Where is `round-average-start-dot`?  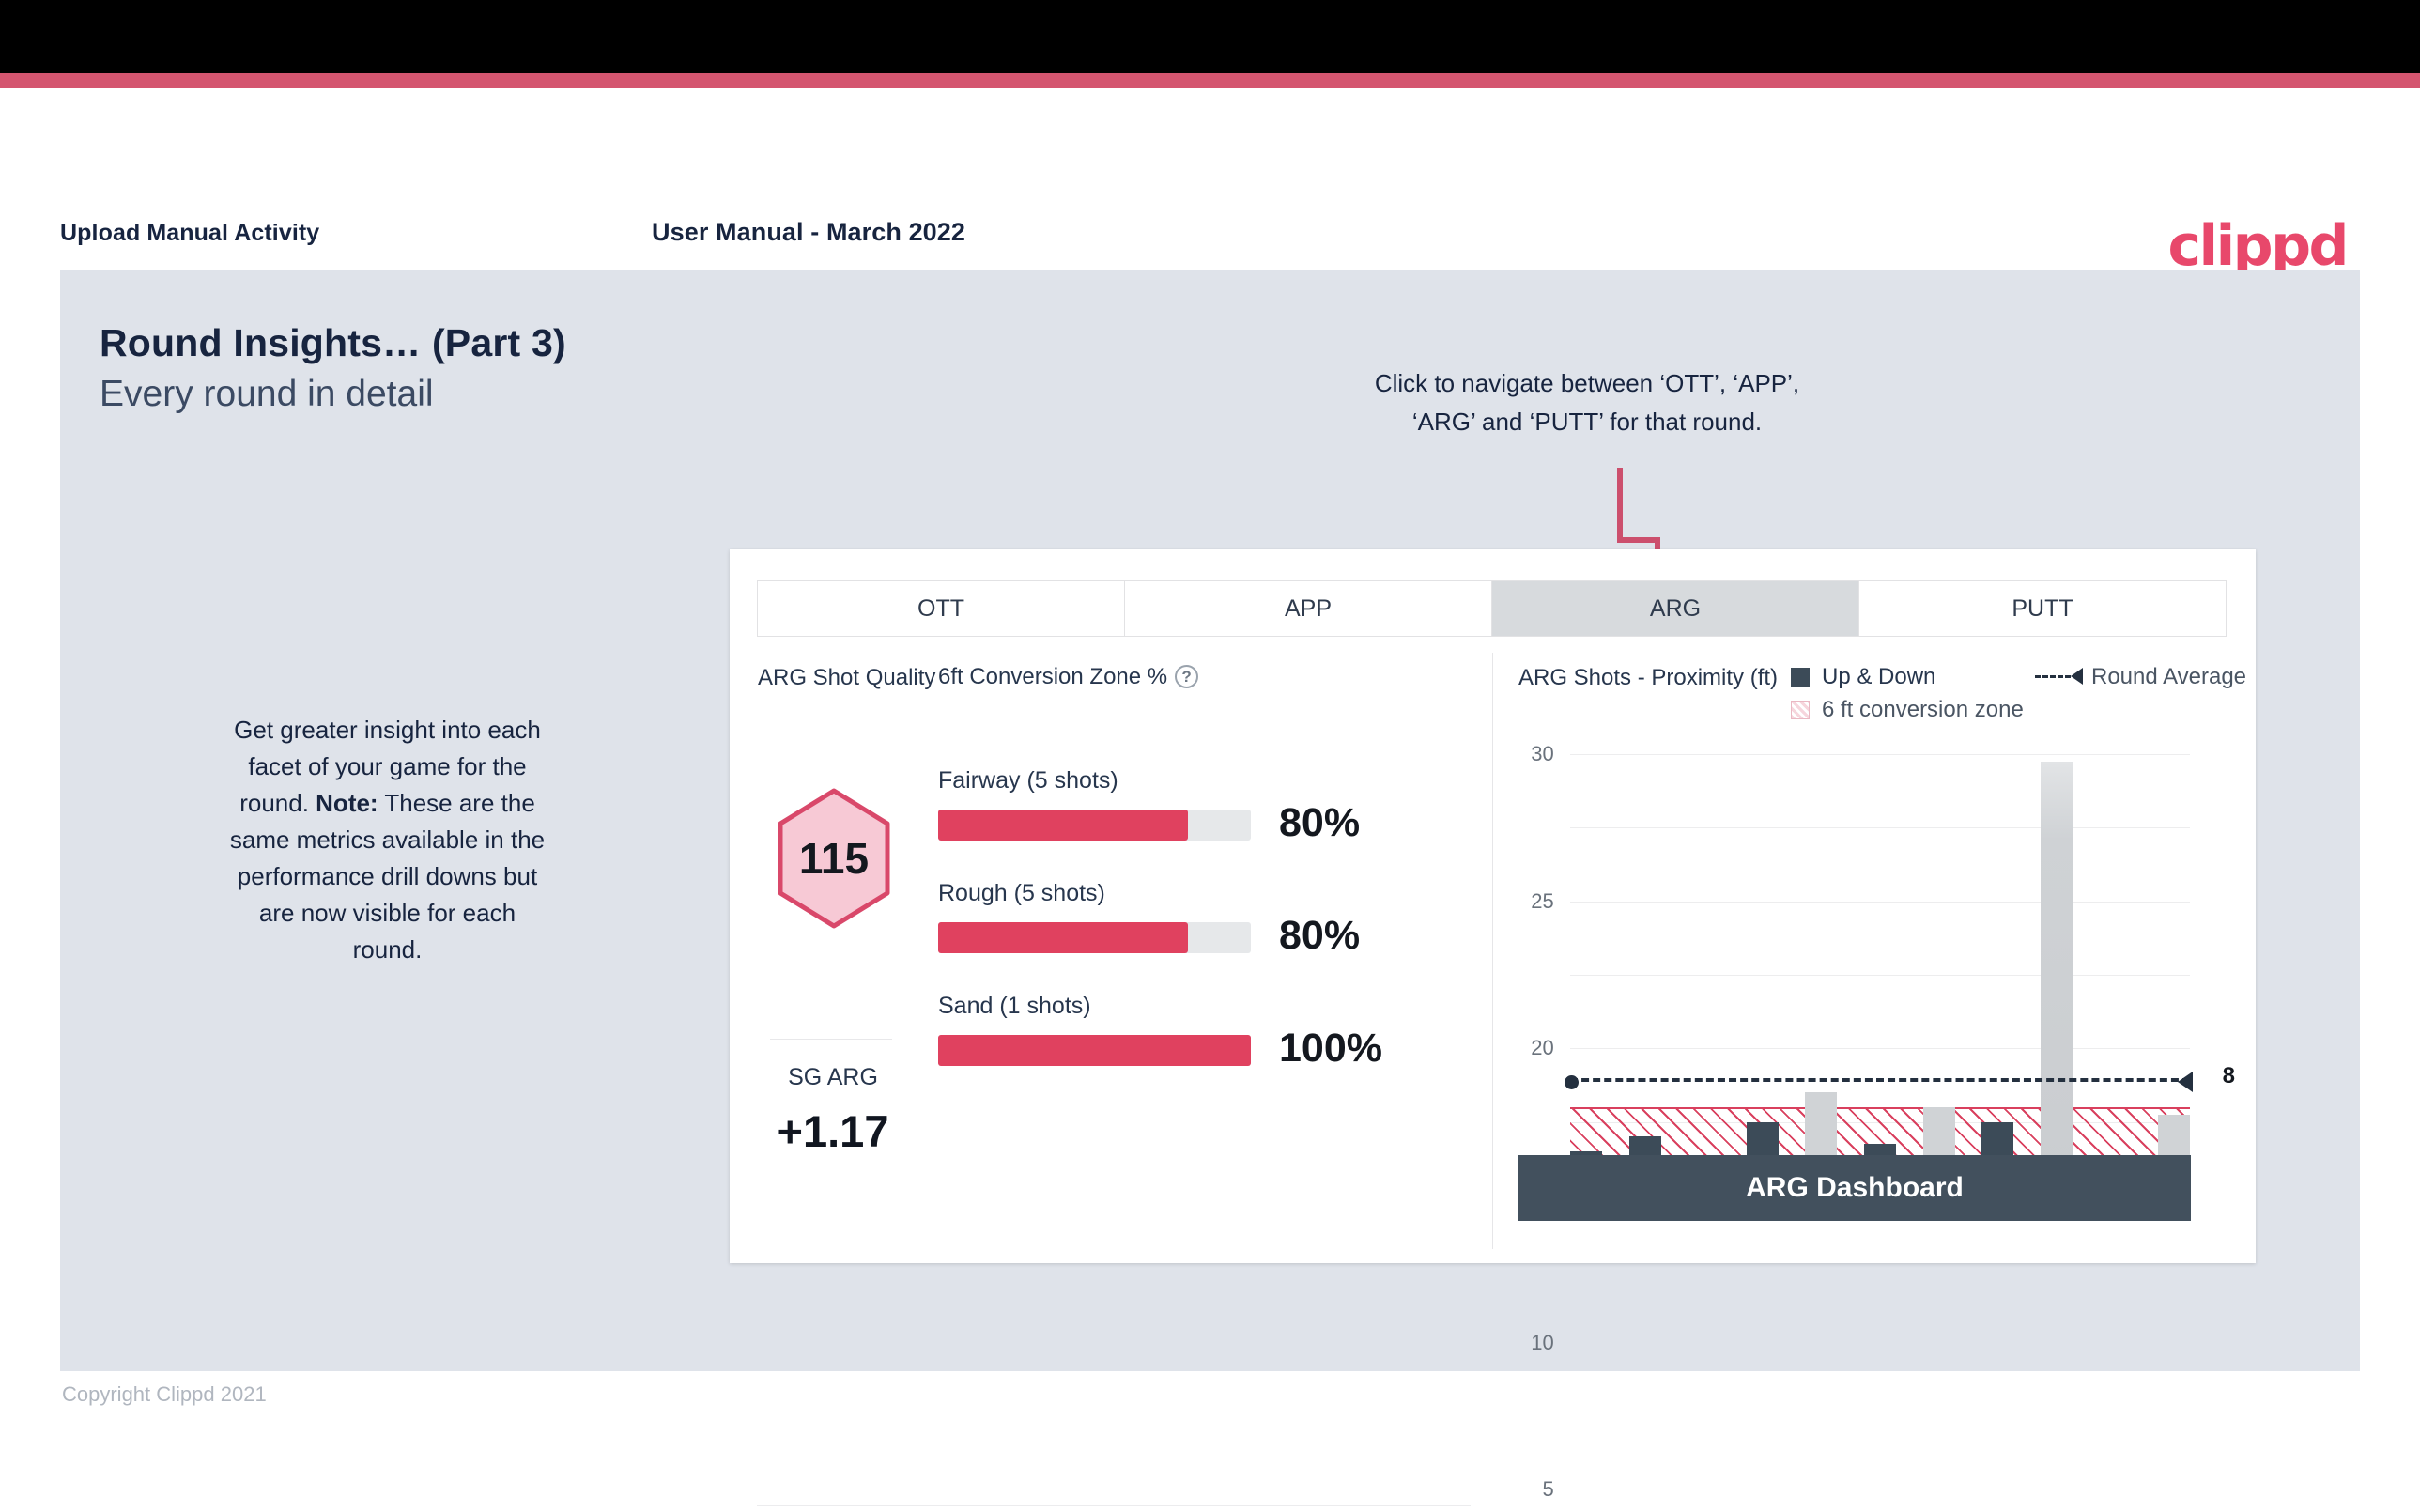 round-average-start-dot is located at coordinates (1572, 1082).